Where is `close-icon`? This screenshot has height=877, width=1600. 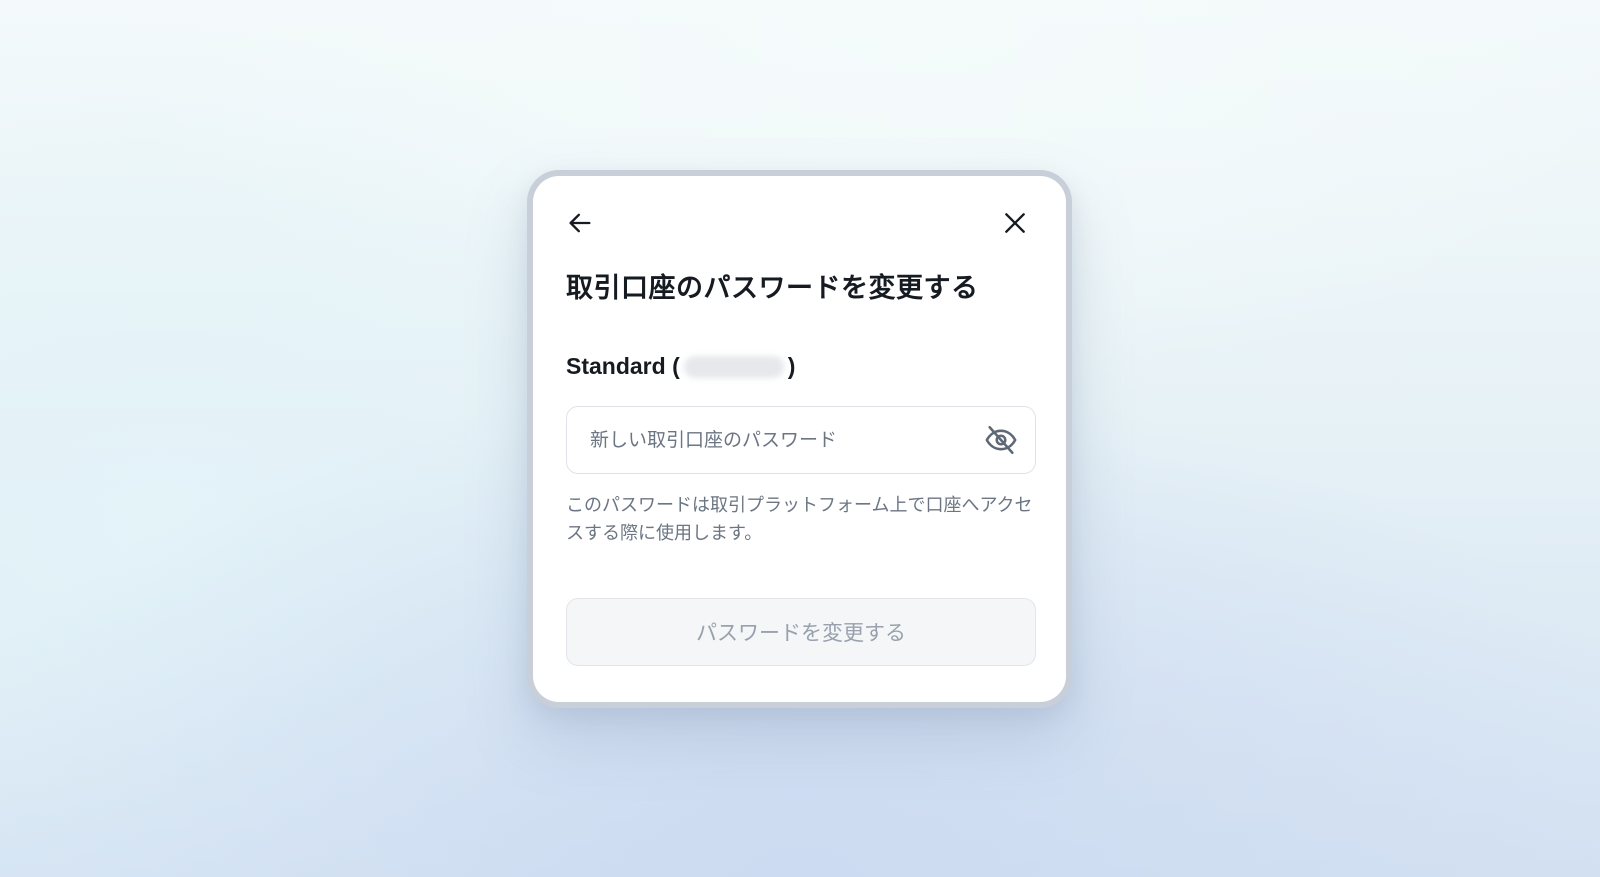 close-icon is located at coordinates (1015, 223).